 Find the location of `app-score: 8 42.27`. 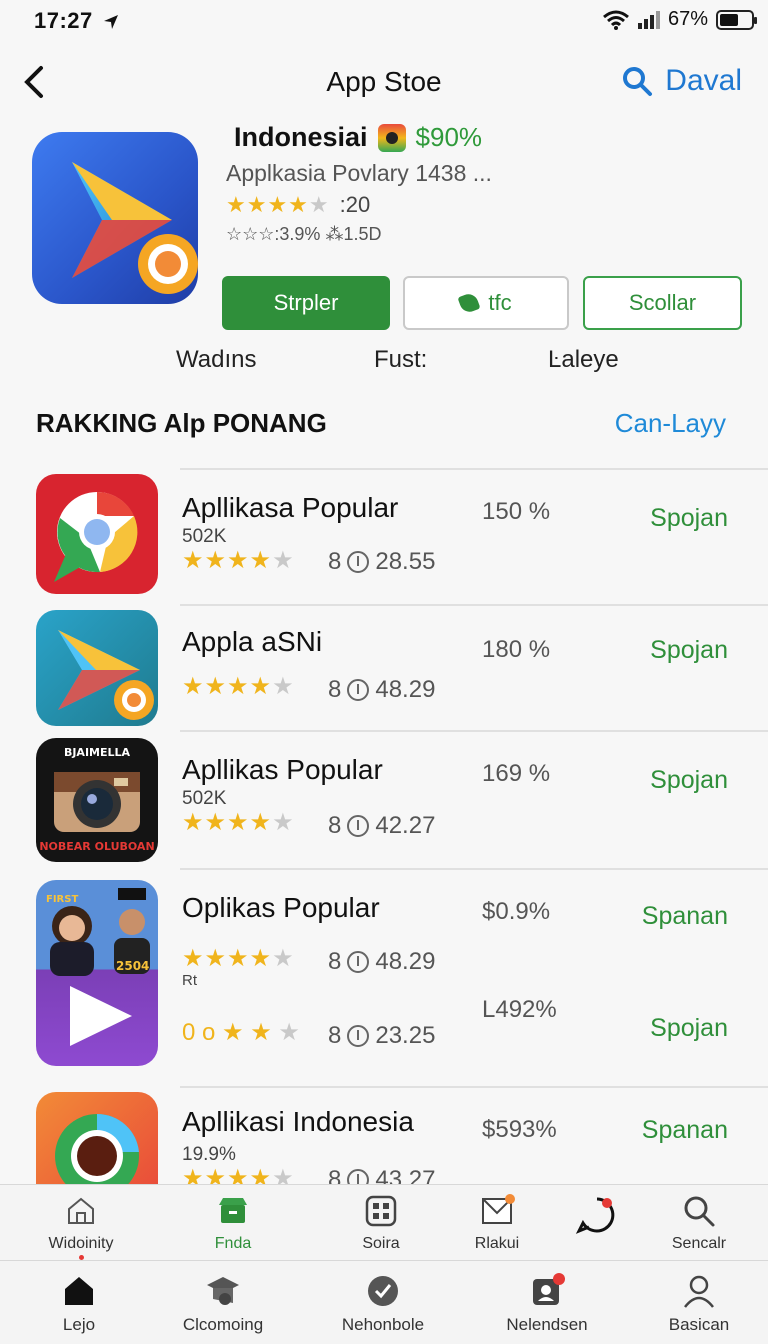

app-score: 8 42.27 is located at coordinates (382, 825).